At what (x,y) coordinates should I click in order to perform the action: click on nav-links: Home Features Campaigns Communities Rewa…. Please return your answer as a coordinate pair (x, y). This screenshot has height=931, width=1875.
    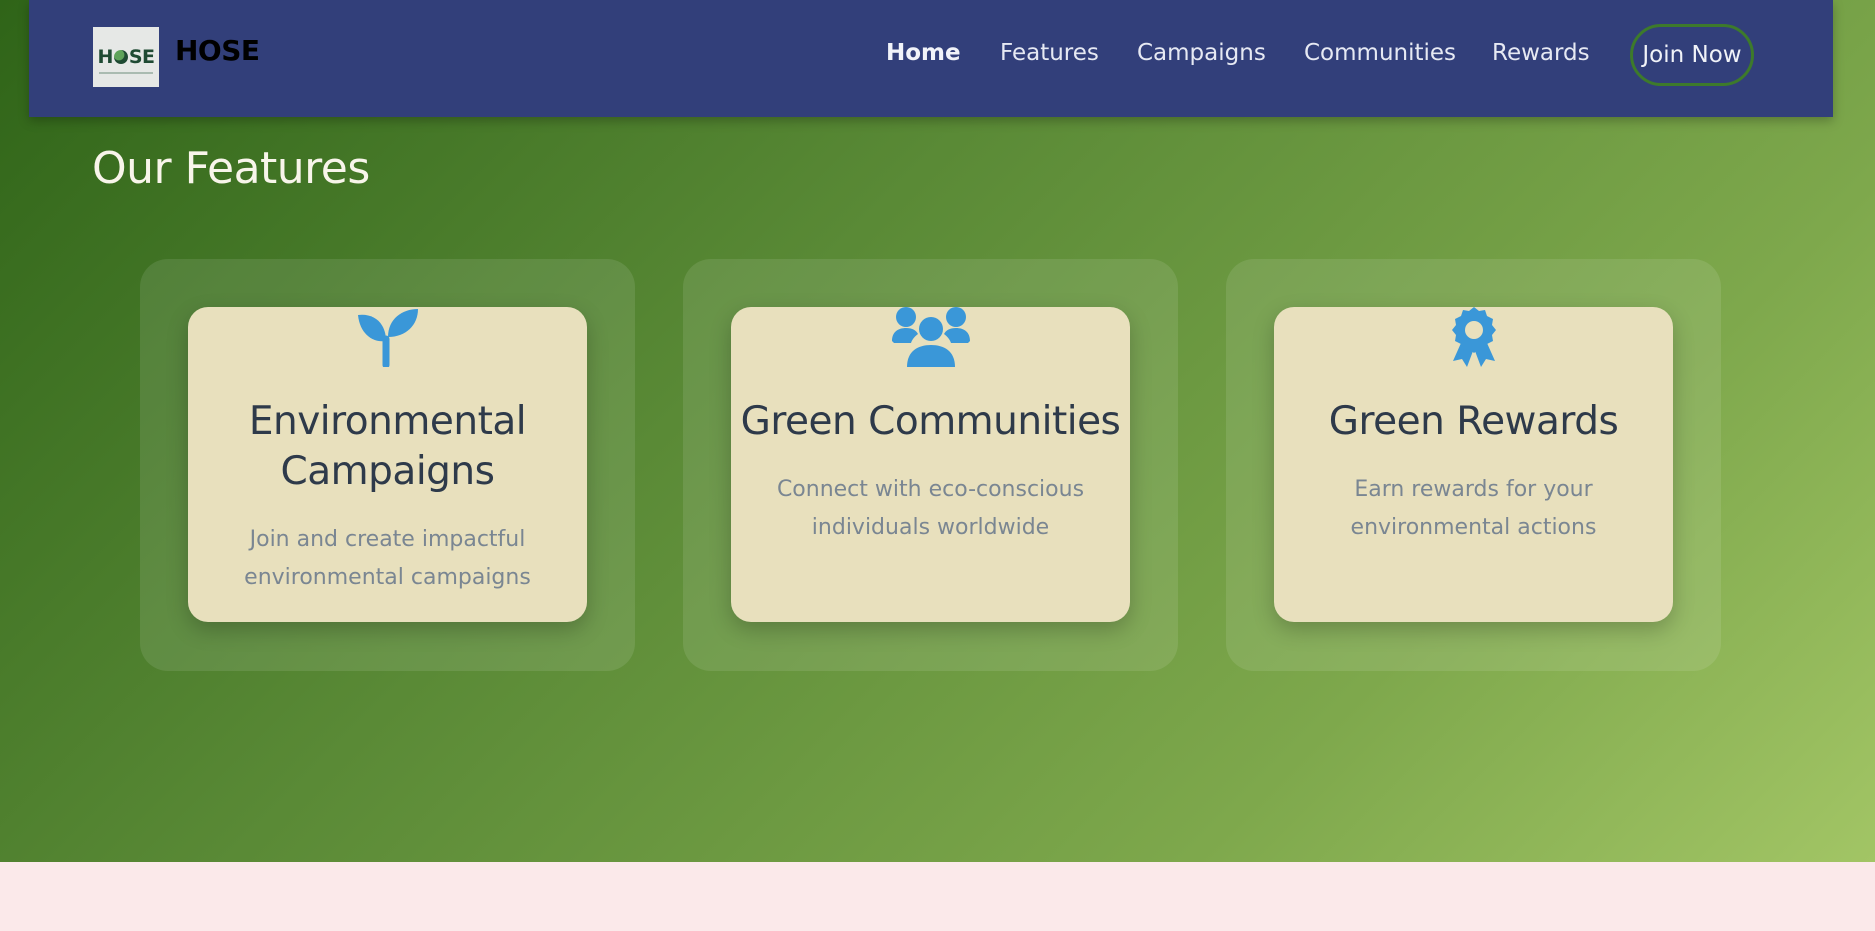
    Looking at the image, I should click on (931, 55).